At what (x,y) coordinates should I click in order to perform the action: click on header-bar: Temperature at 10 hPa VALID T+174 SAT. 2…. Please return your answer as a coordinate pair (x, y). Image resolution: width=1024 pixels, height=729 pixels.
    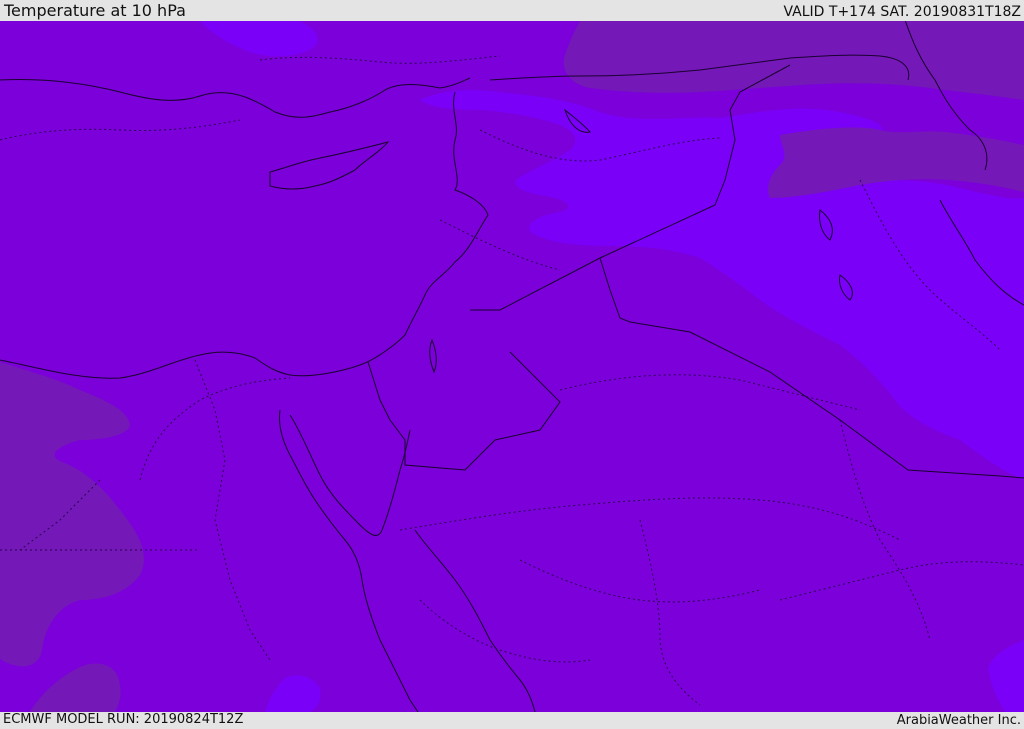
    Looking at the image, I should click on (512, 10).